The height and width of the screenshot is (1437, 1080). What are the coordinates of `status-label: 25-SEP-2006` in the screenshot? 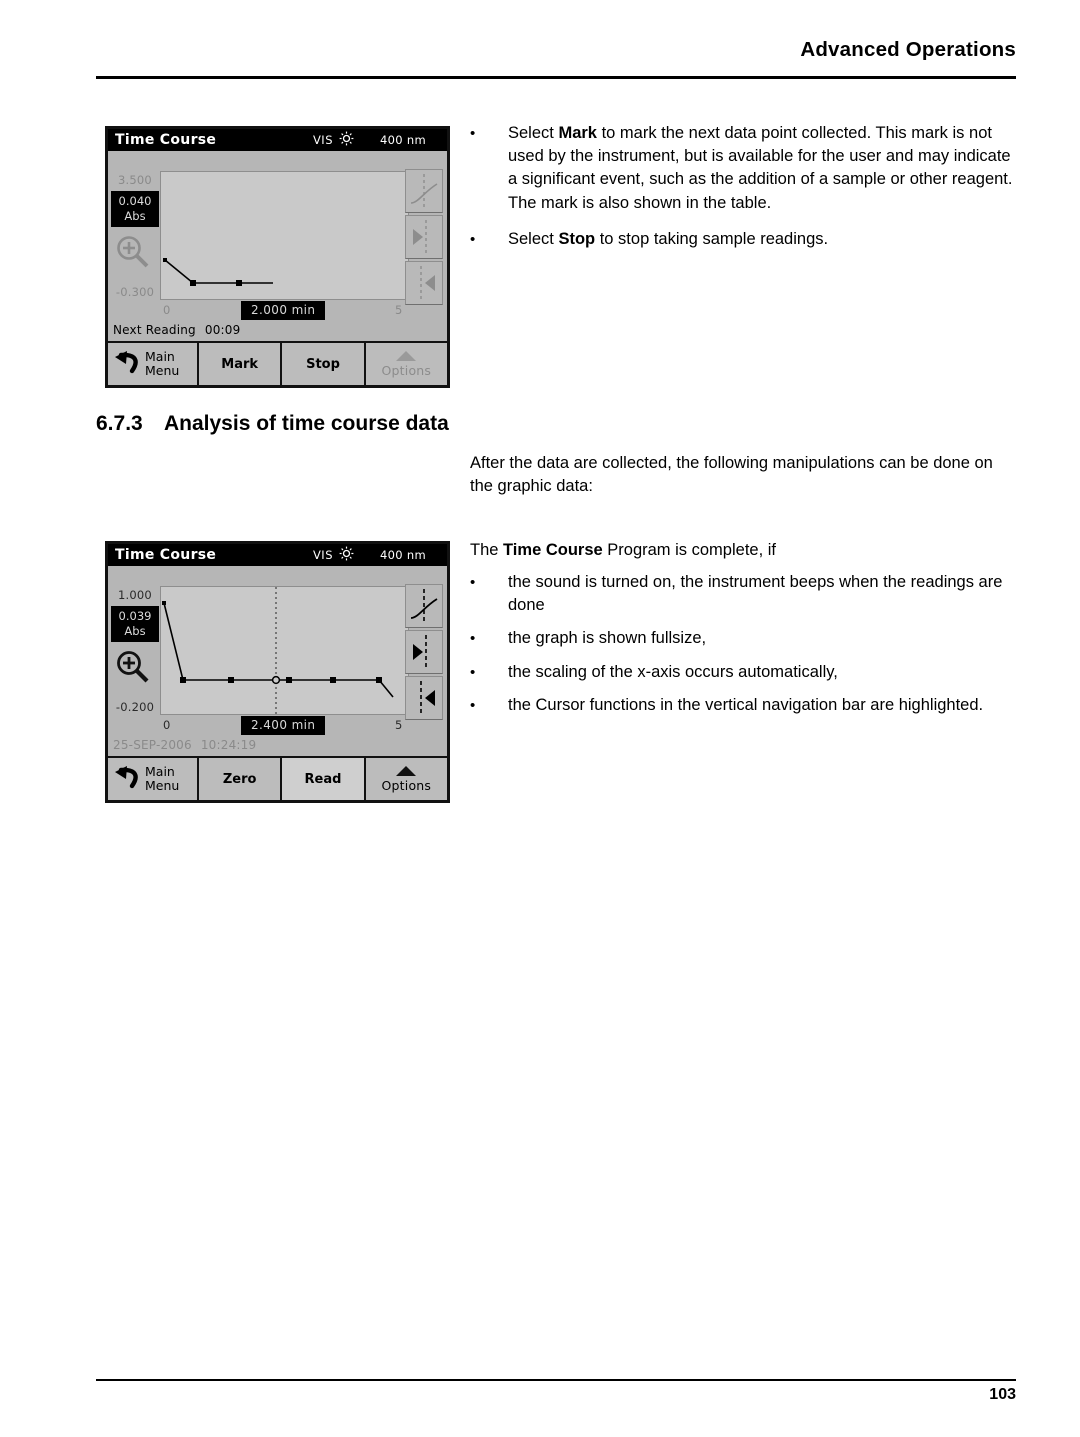 It's located at (152, 745).